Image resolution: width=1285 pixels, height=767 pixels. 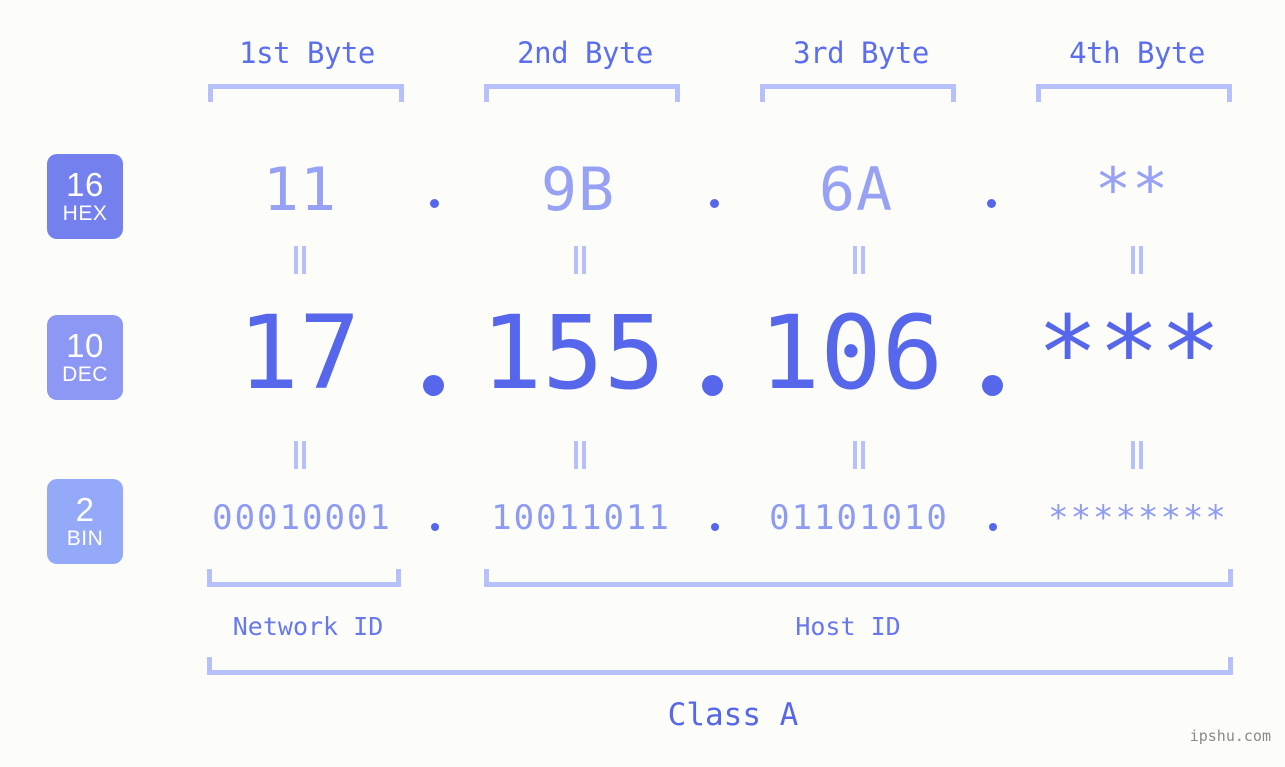 What do you see at coordinates (856, 190) in the screenshot?
I see `hex-byte-3: 6A` at bounding box center [856, 190].